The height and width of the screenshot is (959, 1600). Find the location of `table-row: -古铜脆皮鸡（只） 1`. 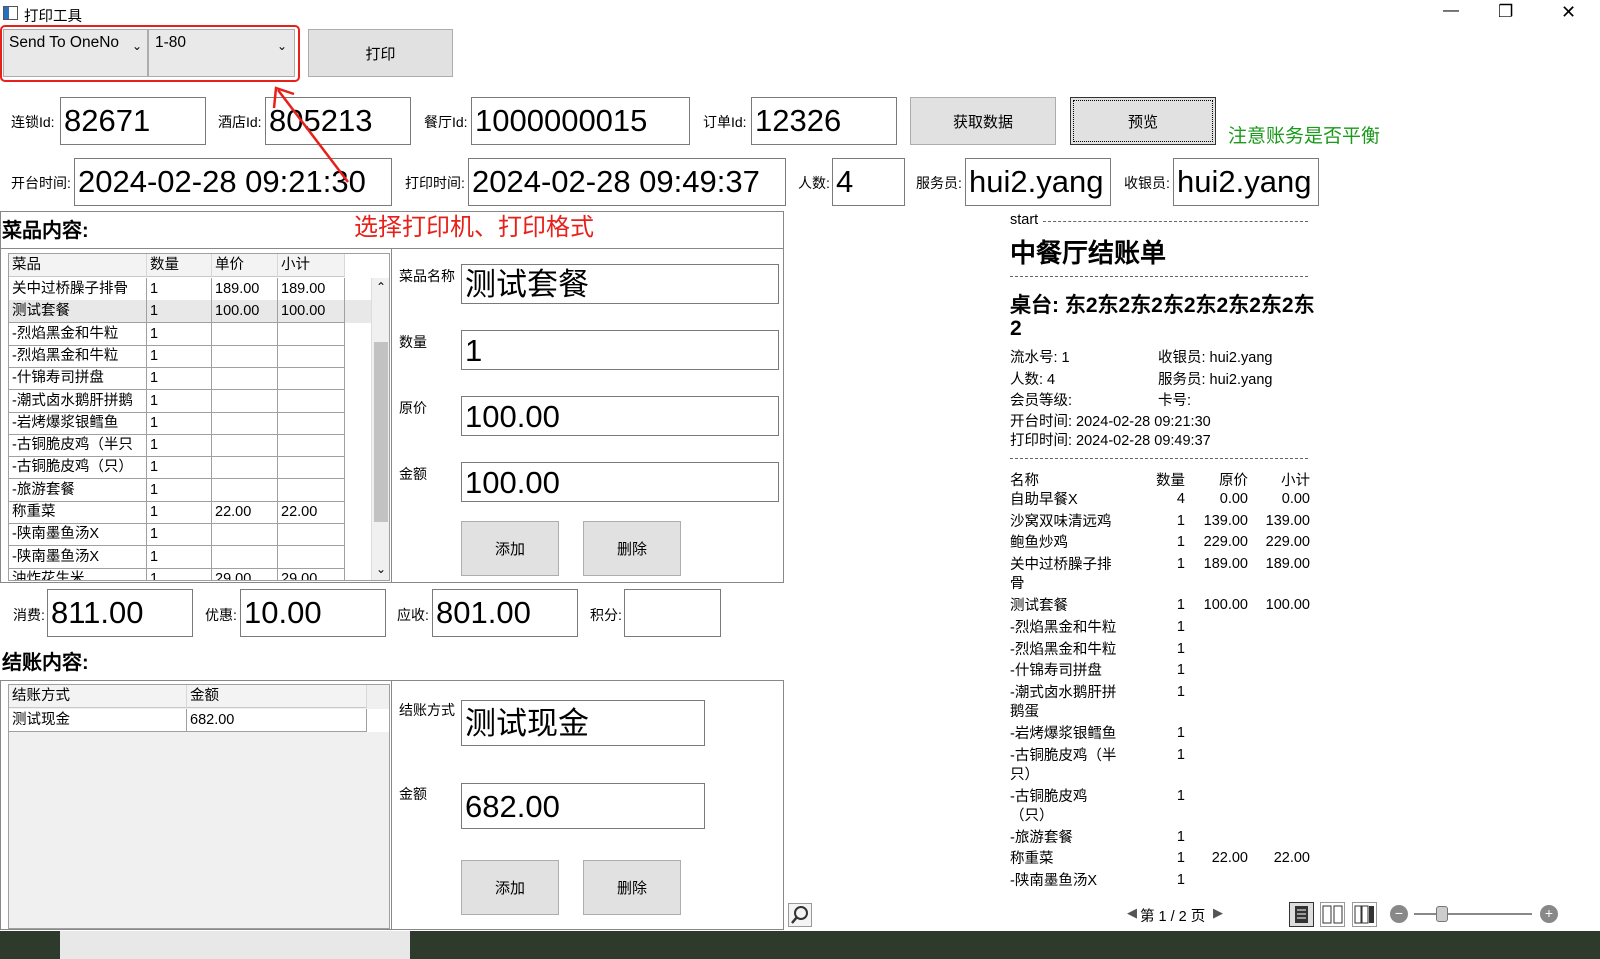

table-row: -古铜脆皮鸡（只） 1 is located at coordinates (190, 468).